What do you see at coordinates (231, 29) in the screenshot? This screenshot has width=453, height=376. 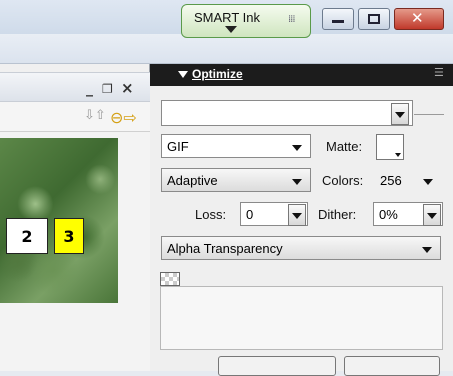 I see `dropdown-caret-icon` at bounding box center [231, 29].